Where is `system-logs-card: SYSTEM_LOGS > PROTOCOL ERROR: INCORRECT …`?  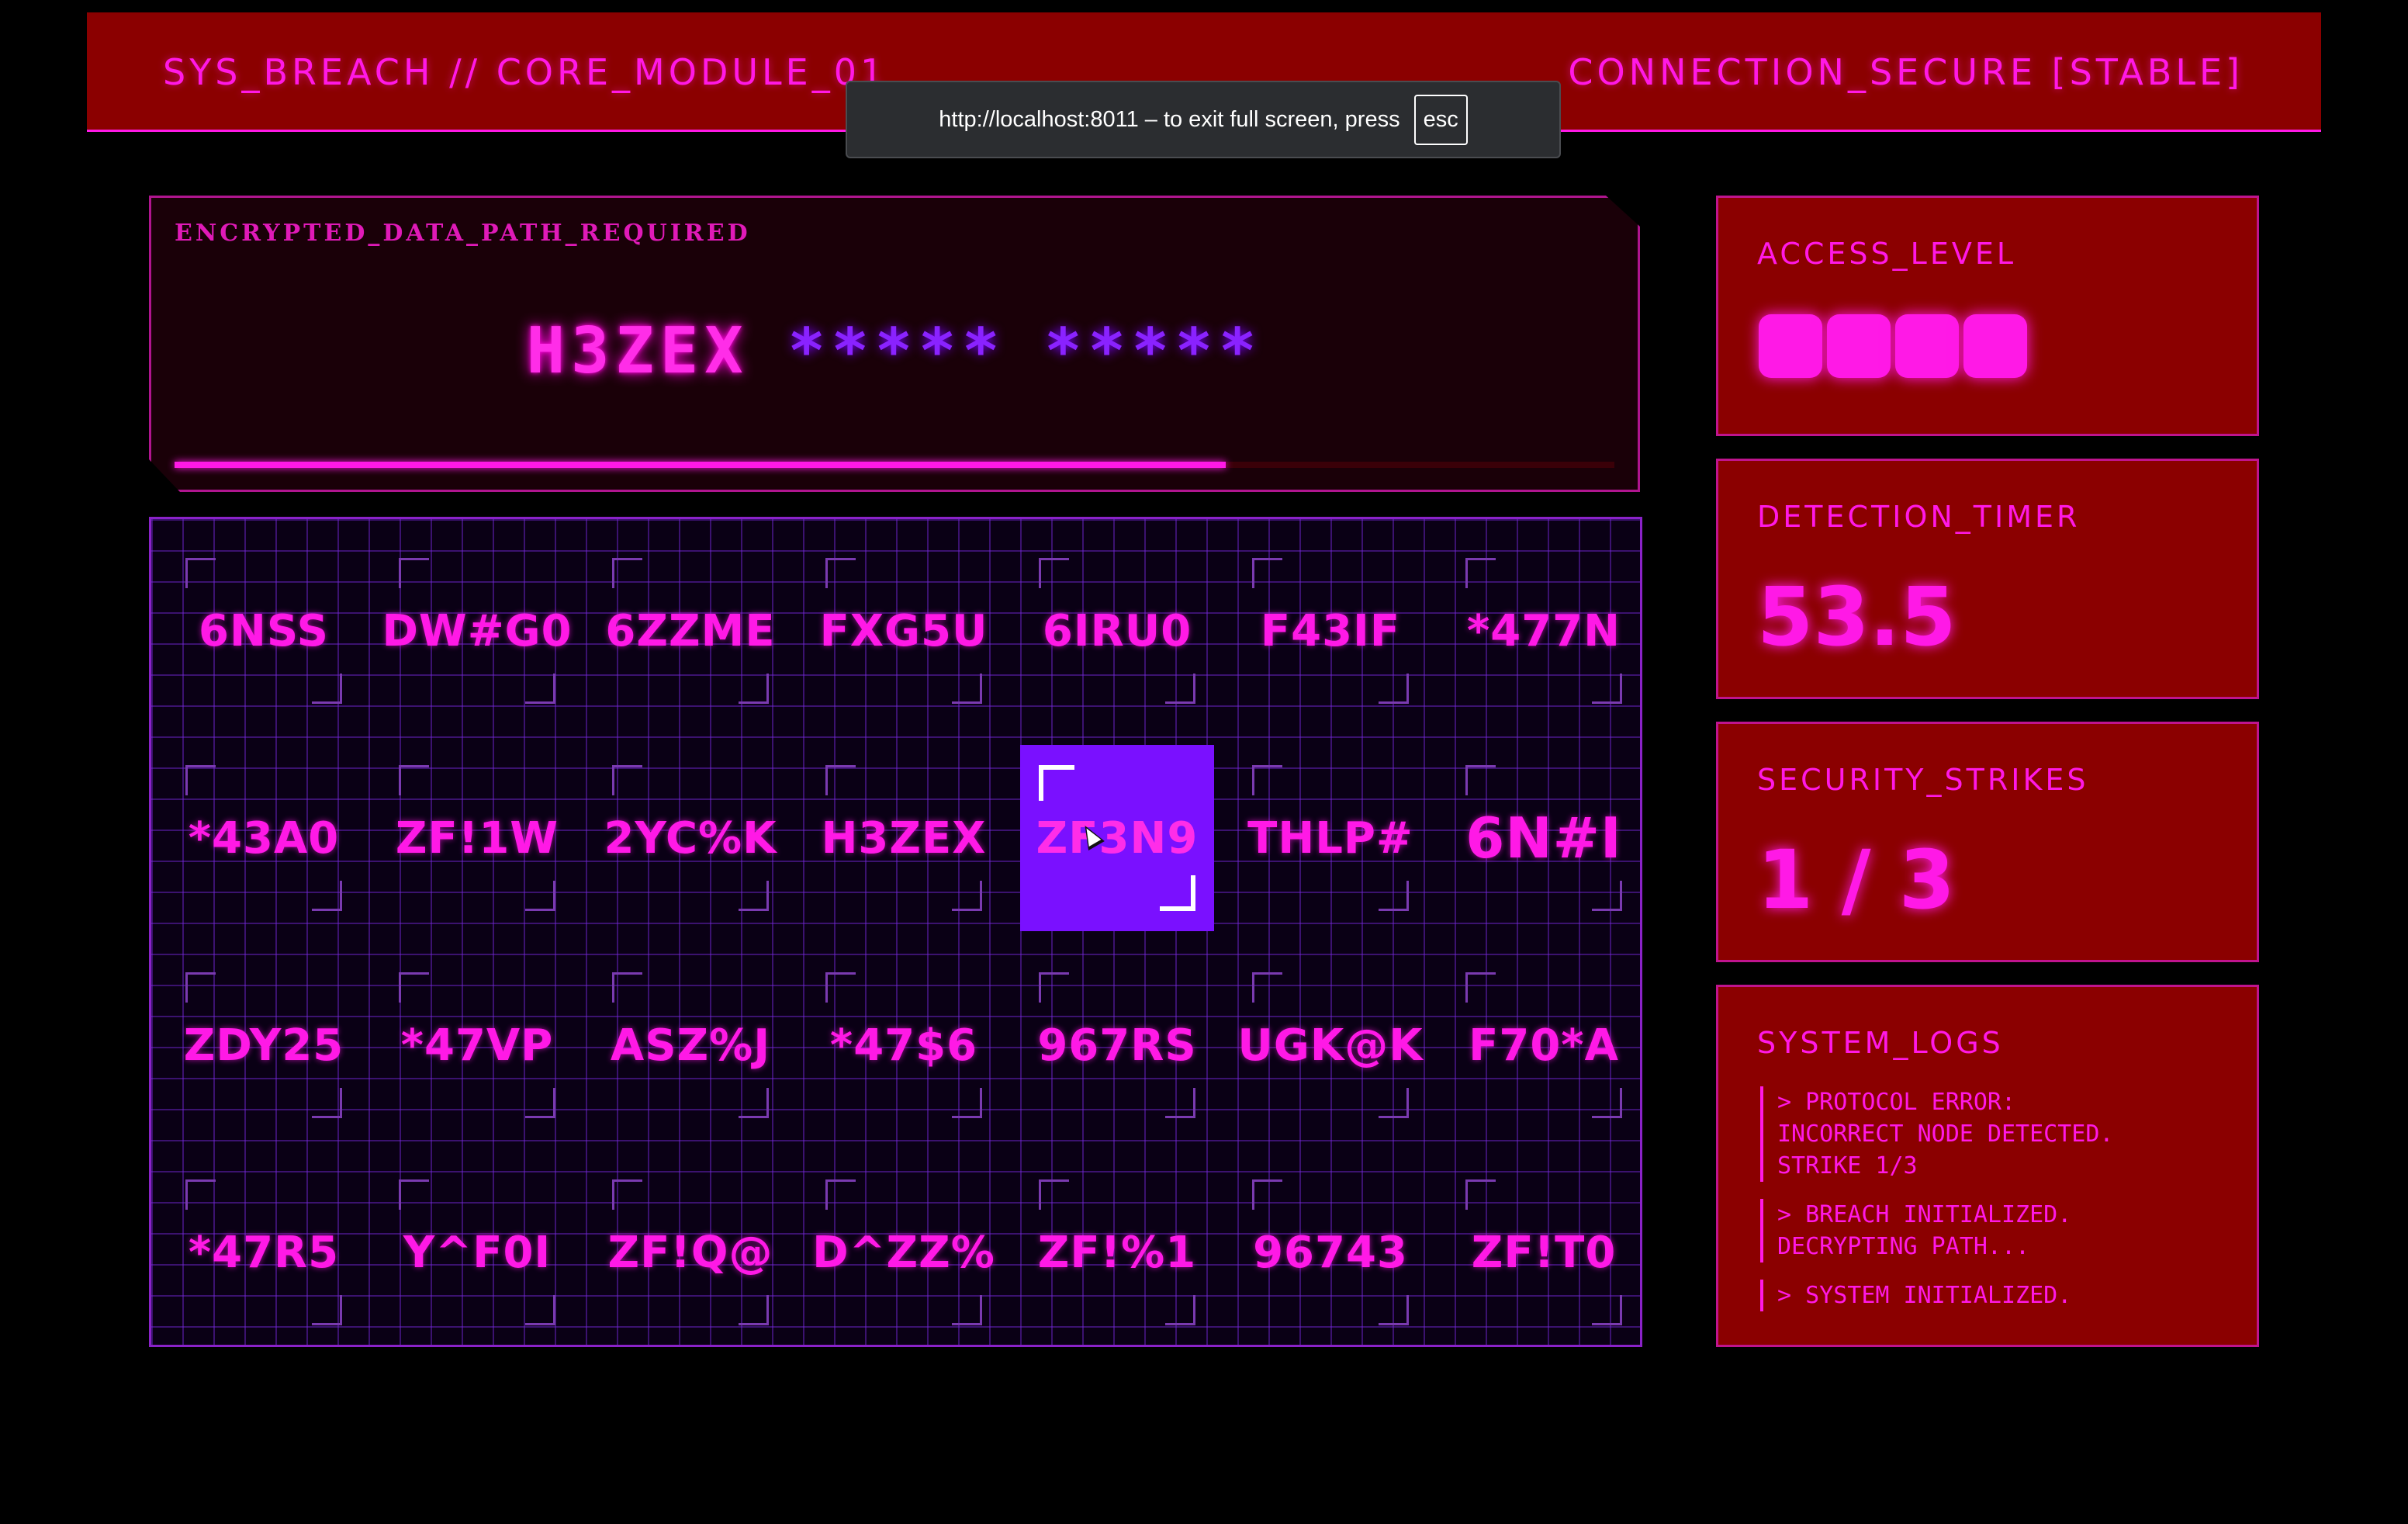 system-logs-card: SYSTEM_LOGS > PROTOCOL ERROR: INCORRECT … is located at coordinates (1987, 1166).